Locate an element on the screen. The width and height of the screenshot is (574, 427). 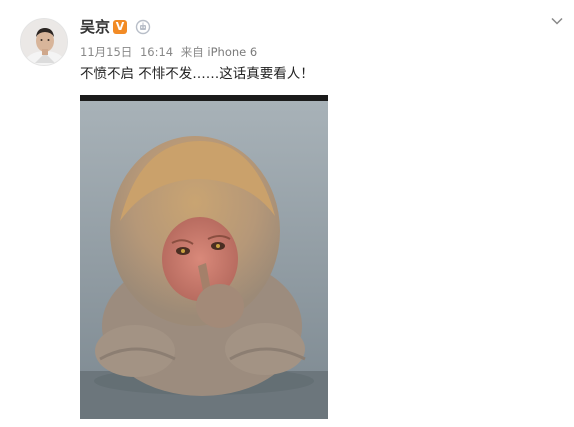
post-meta: 11月15日 16:14 来自 iPhone 6 is located at coordinates (170, 52).